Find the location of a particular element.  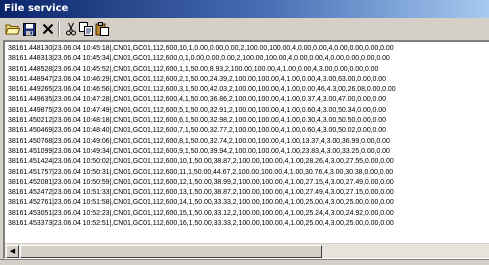

open-folder-icon is located at coordinates (12, 29).